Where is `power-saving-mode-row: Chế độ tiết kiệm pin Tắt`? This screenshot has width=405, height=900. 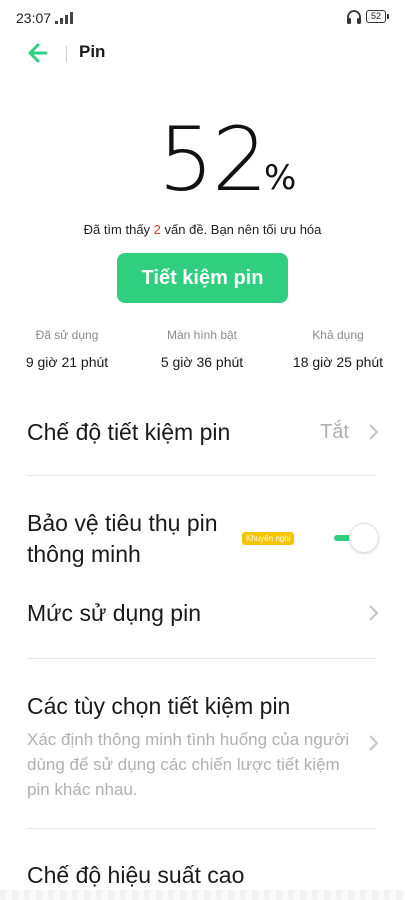
power-saving-mode-row: Chế độ tiết kiệm pin Tắt is located at coordinates (202, 433).